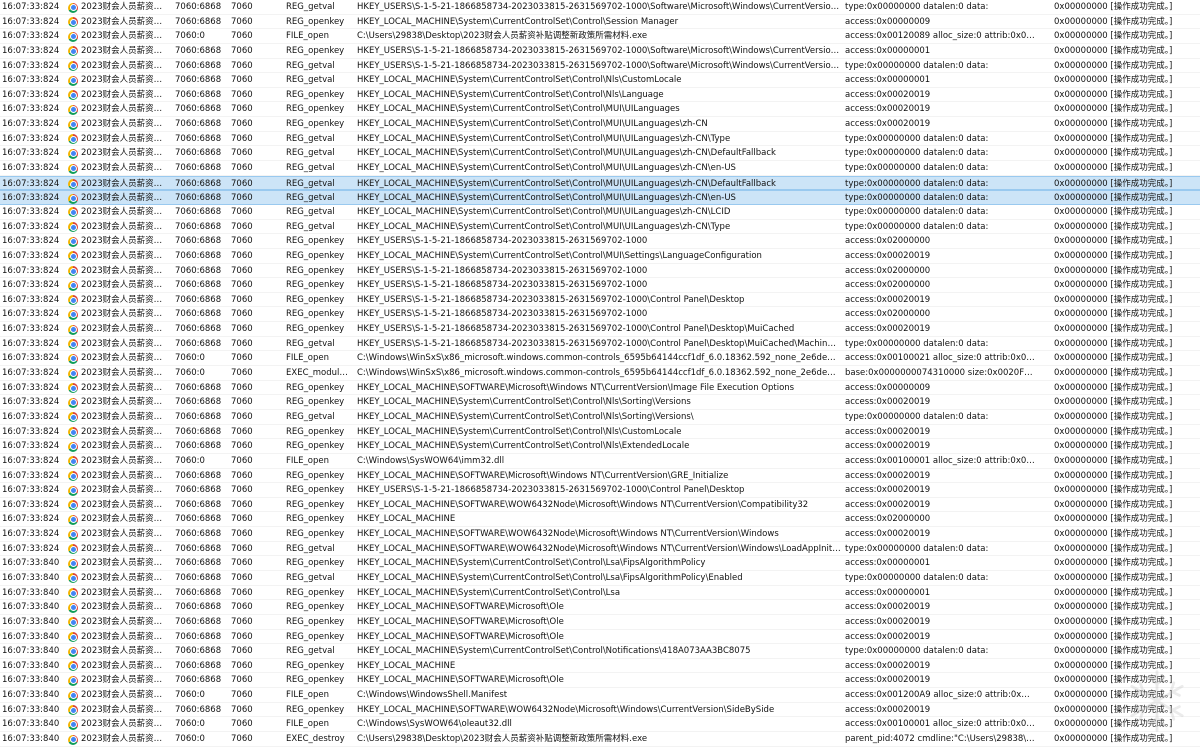  I want to click on cell-detail: type:0x00000000 datalen:0 data:, so click(917, 183).